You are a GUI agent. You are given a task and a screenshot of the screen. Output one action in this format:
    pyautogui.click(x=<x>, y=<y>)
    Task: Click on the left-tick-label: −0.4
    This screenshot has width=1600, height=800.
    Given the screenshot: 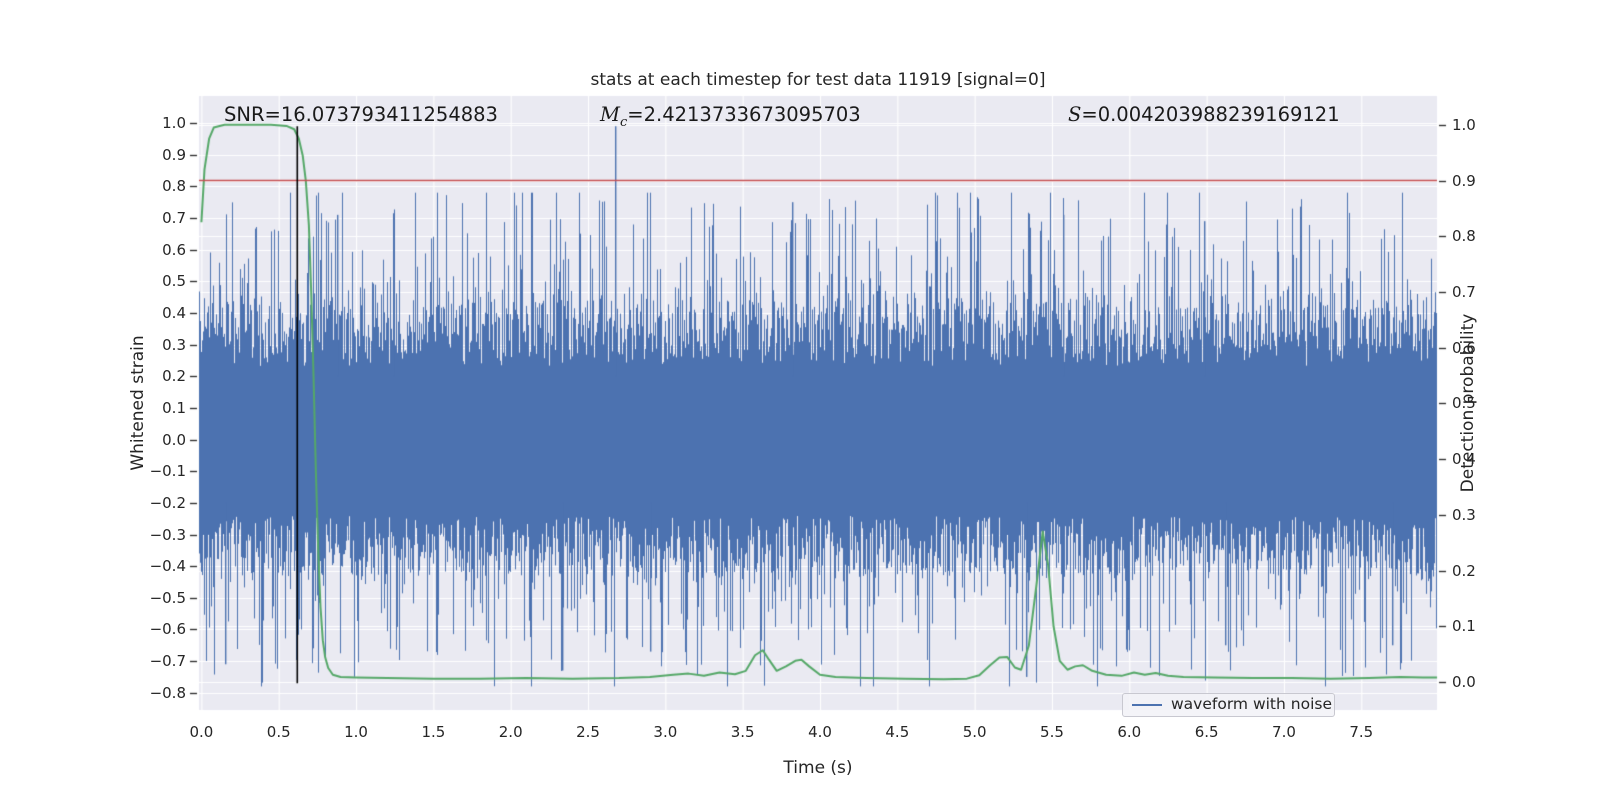 What is the action you would take?
    pyautogui.click(x=167, y=566)
    